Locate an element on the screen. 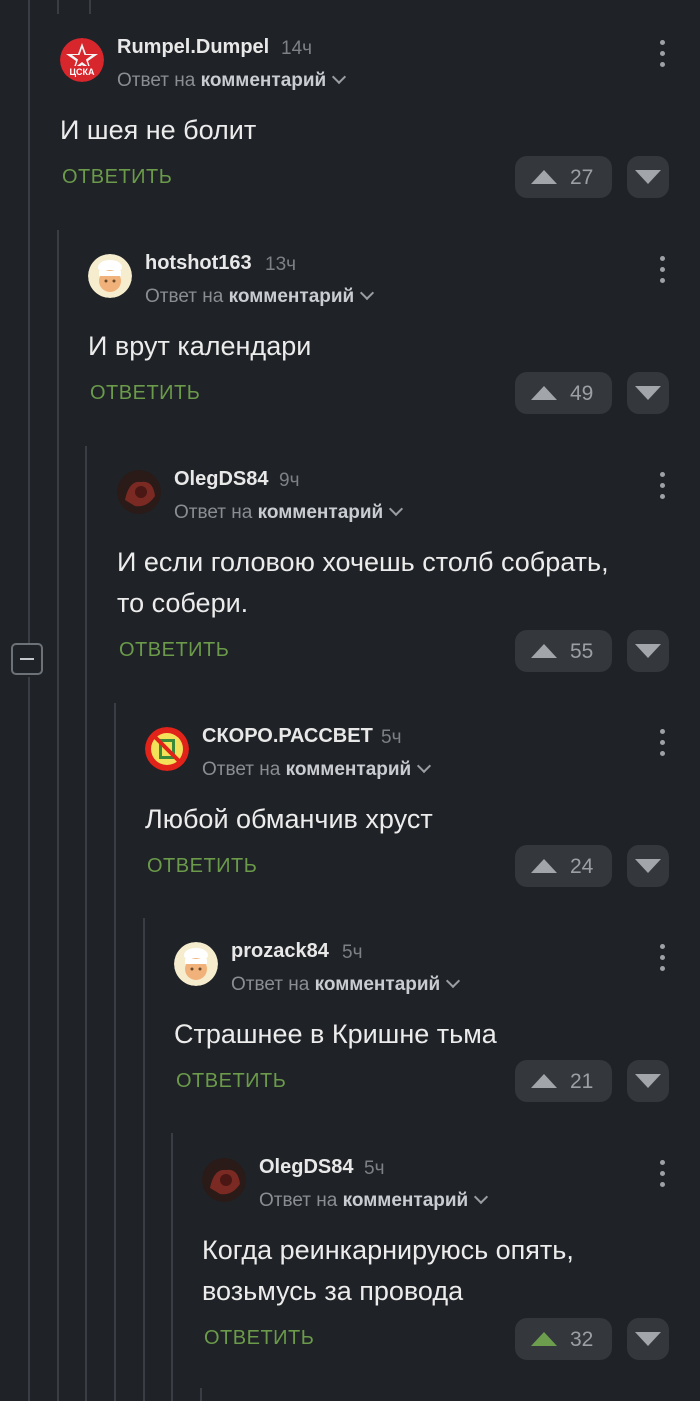  upvote-button: 21 is located at coordinates (563, 1081).